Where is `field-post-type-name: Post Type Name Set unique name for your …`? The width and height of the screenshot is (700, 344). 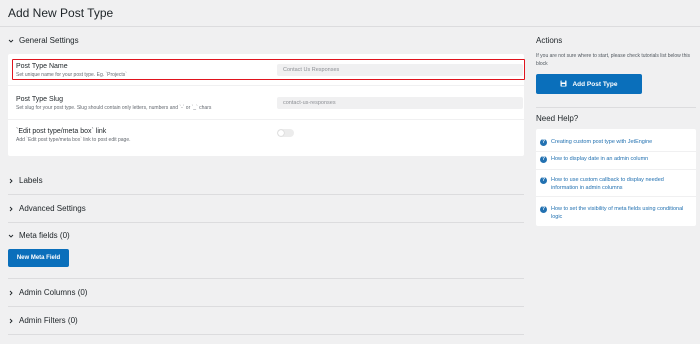 field-post-type-name: Post Type Name Set unique name for your … is located at coordinates (266, 69).